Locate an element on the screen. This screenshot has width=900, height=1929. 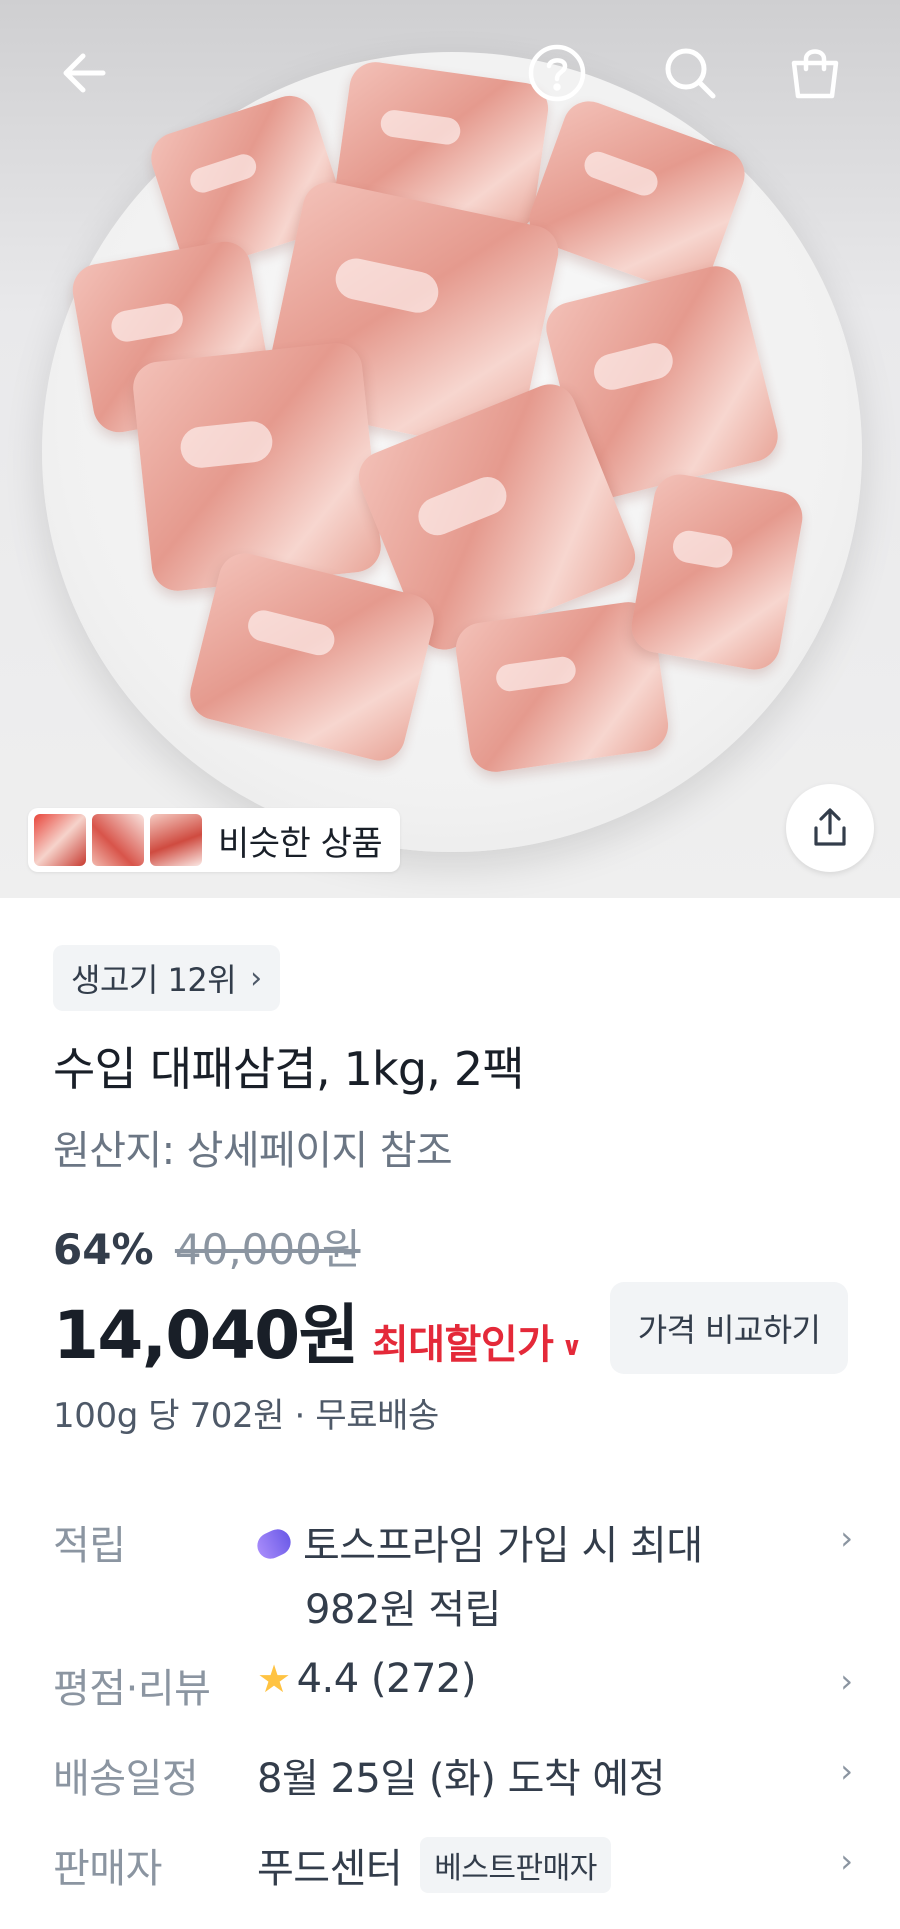
original-price: 40,000원 is located at coordinates (267, 1249).